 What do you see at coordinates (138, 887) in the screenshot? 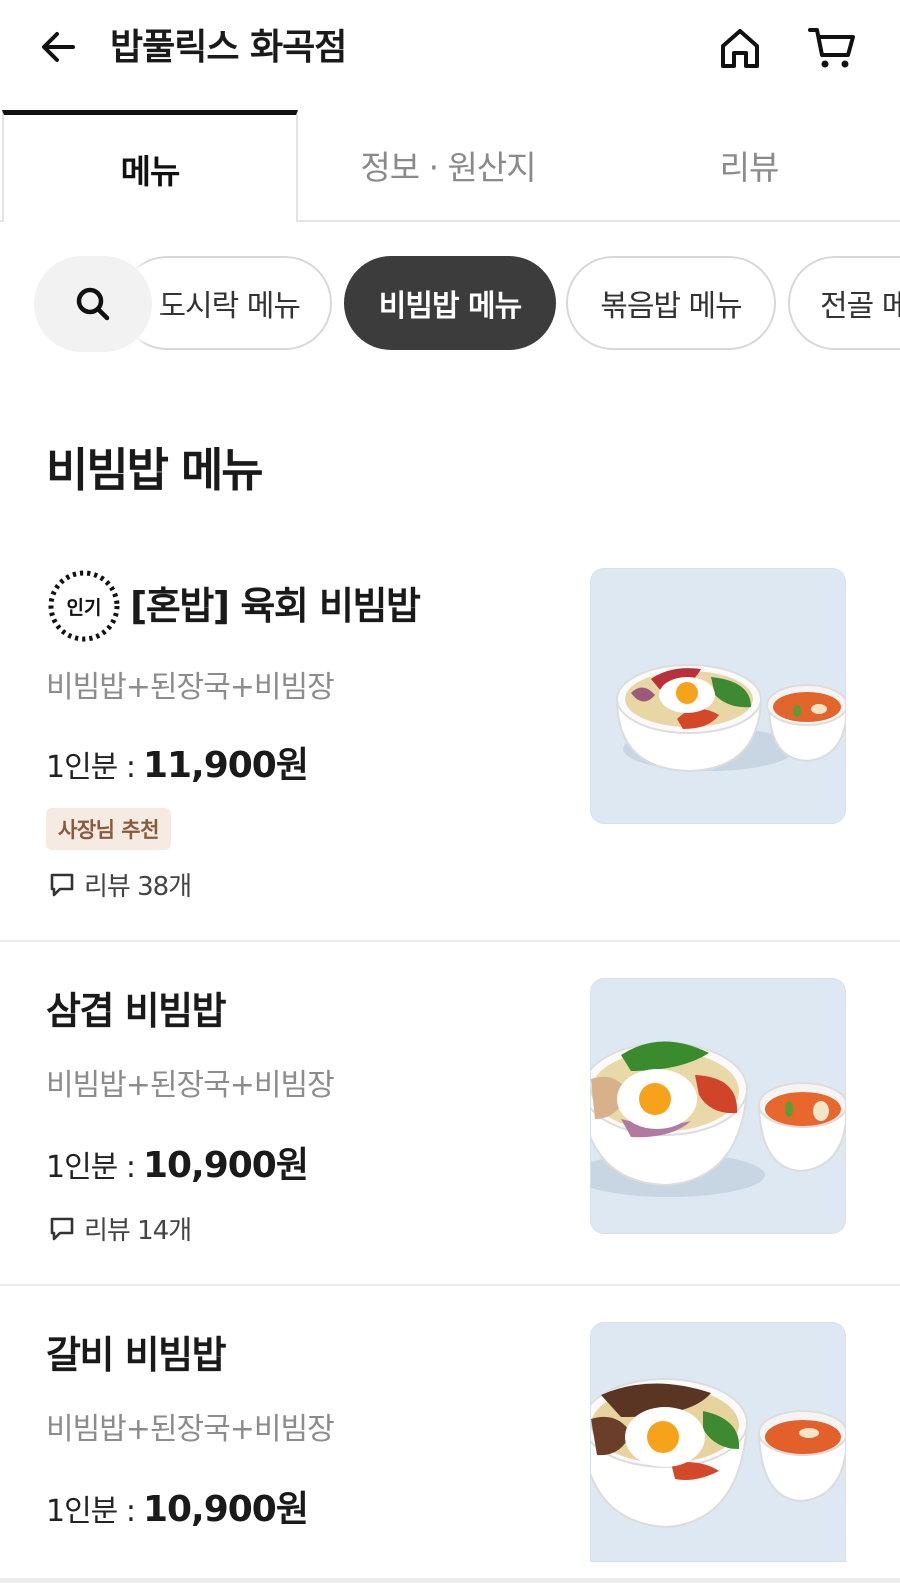
I see `review-count: 리뷰 38개` at bounding box center [138, 887].